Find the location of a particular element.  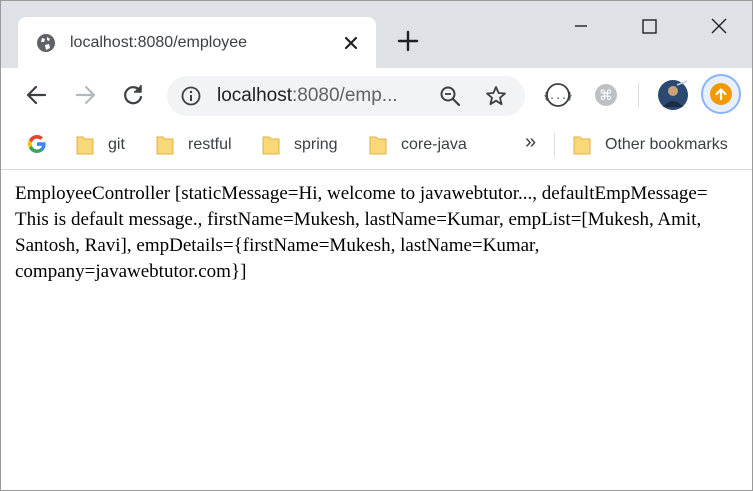

url-host: localhost is located at coordinates (254, 95).